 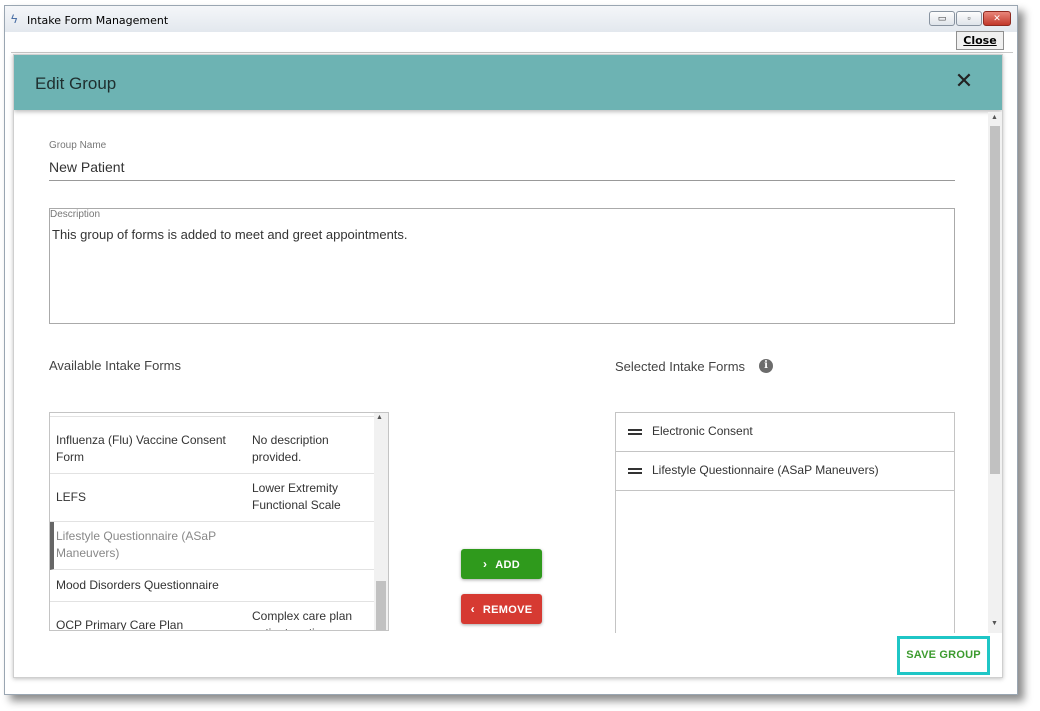 I want to click on window-title: Intake Form Management, so click(x=98, y=20).